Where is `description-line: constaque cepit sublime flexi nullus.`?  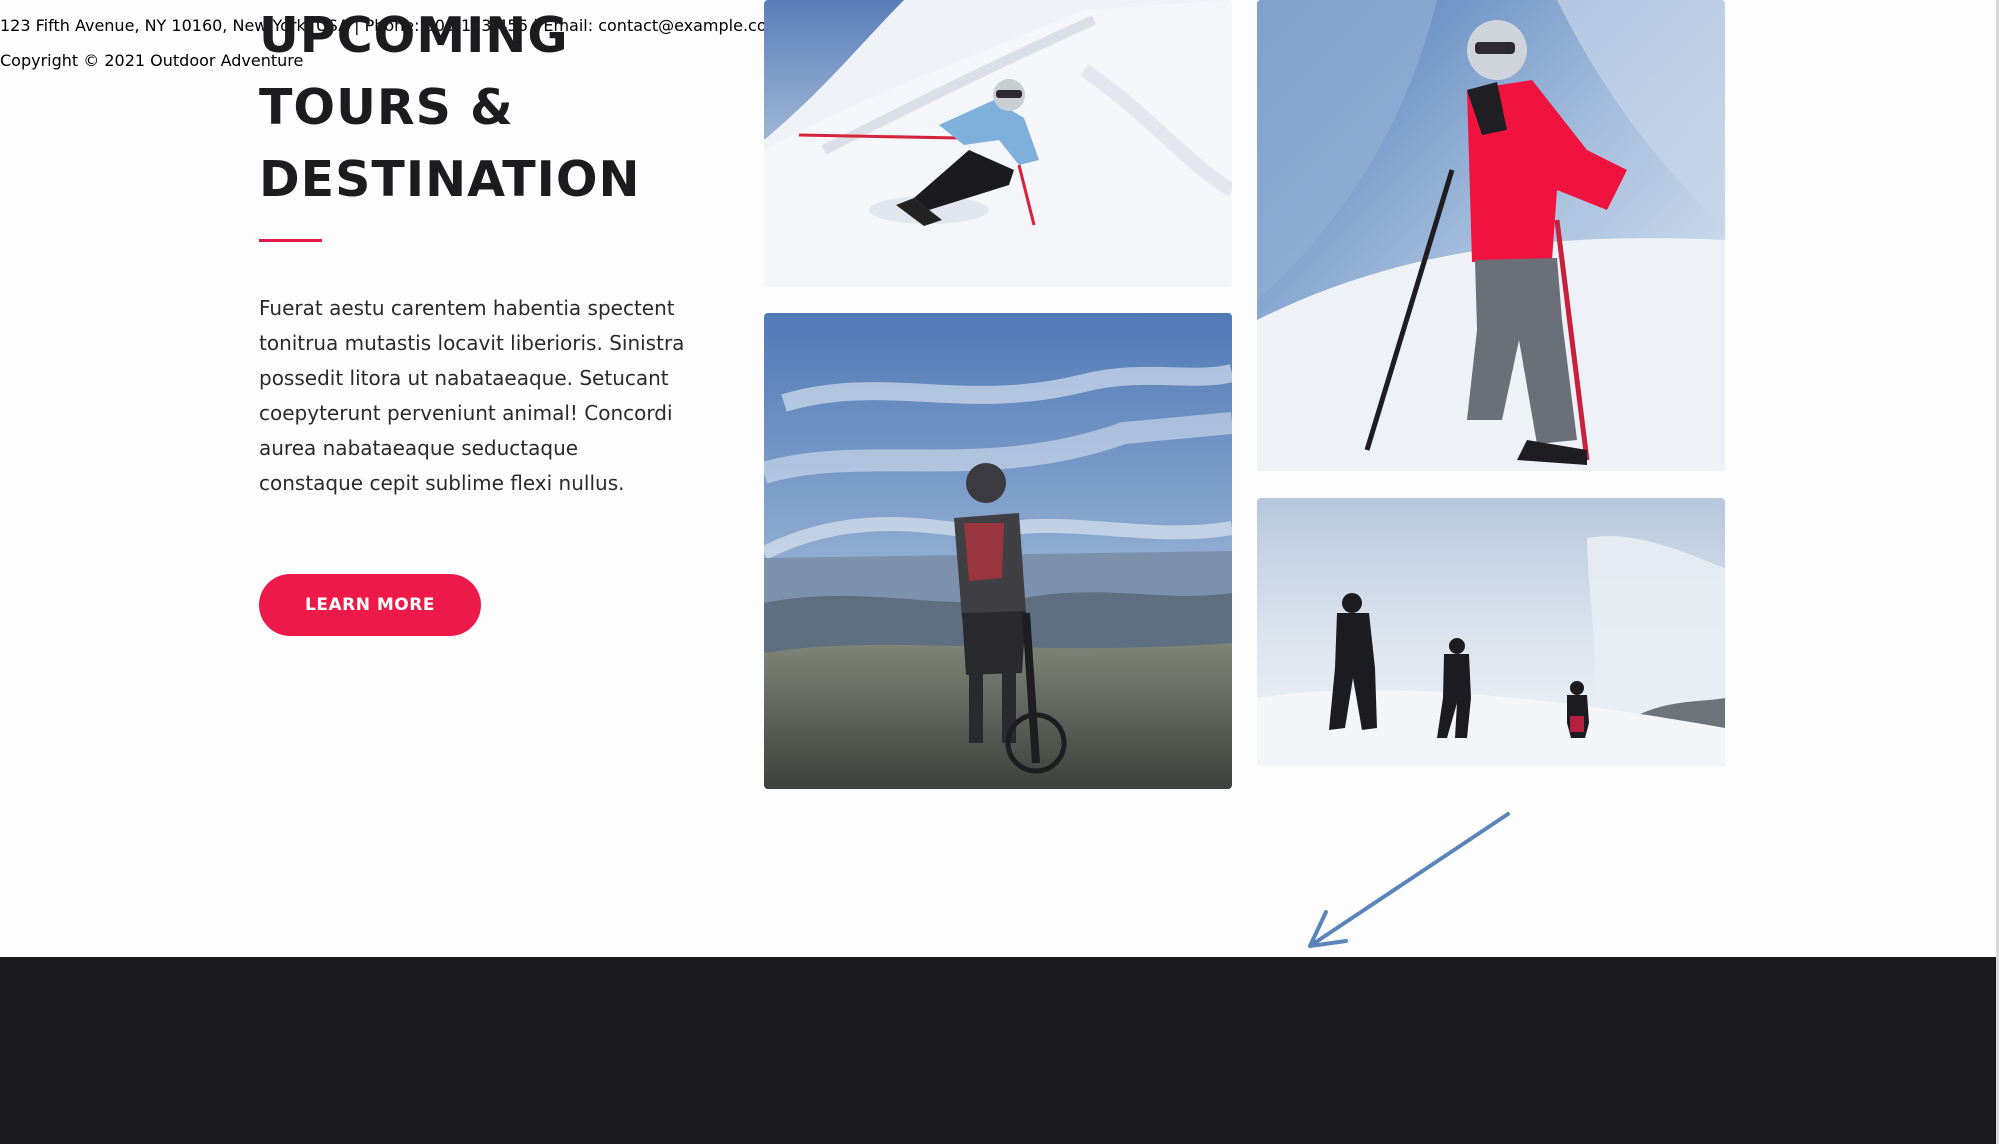 description-line: constaque cepit sublime flexi nullus. is located at coordinates (442, 483).